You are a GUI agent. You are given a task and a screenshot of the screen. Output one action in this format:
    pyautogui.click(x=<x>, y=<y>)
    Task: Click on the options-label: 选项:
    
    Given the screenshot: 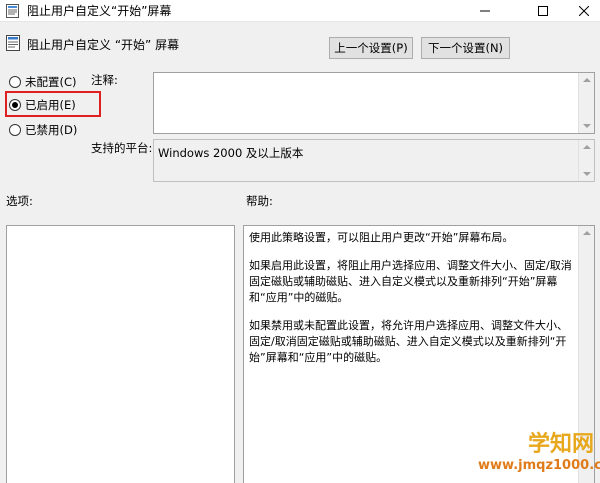 What is the action you would take?
    pyautogui.click(x=19, y=201)
    